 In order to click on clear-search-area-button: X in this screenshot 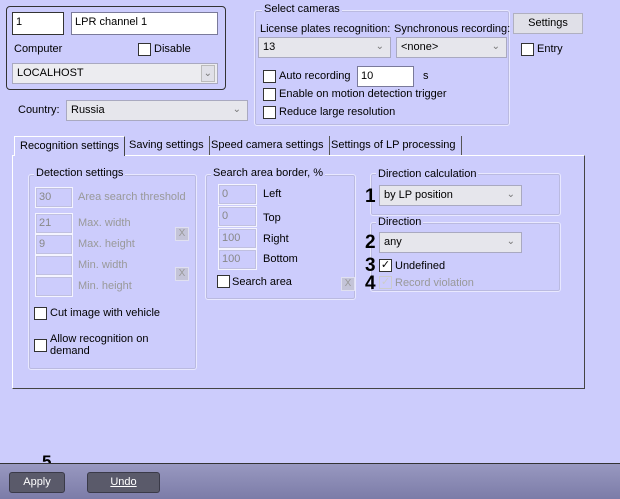, I will do `click(348, 284)`.